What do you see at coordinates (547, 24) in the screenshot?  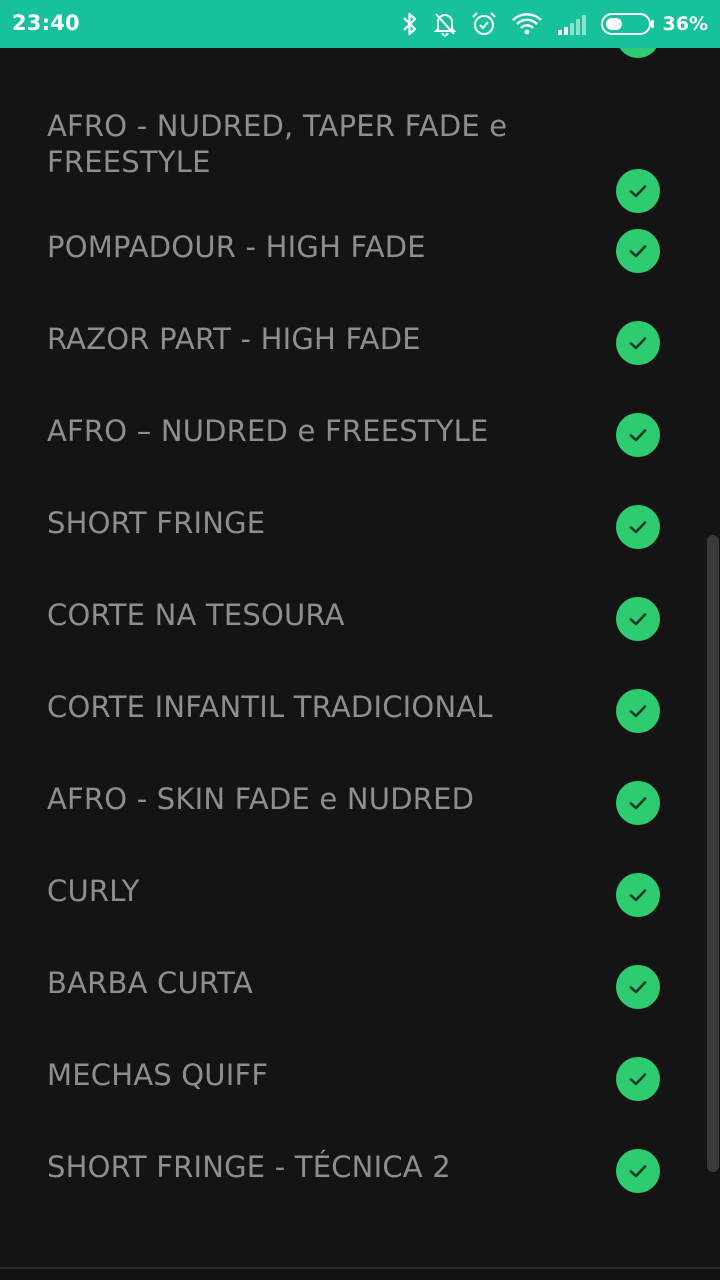 I see `status-icons: 36%` at bounding box center [547, 24].